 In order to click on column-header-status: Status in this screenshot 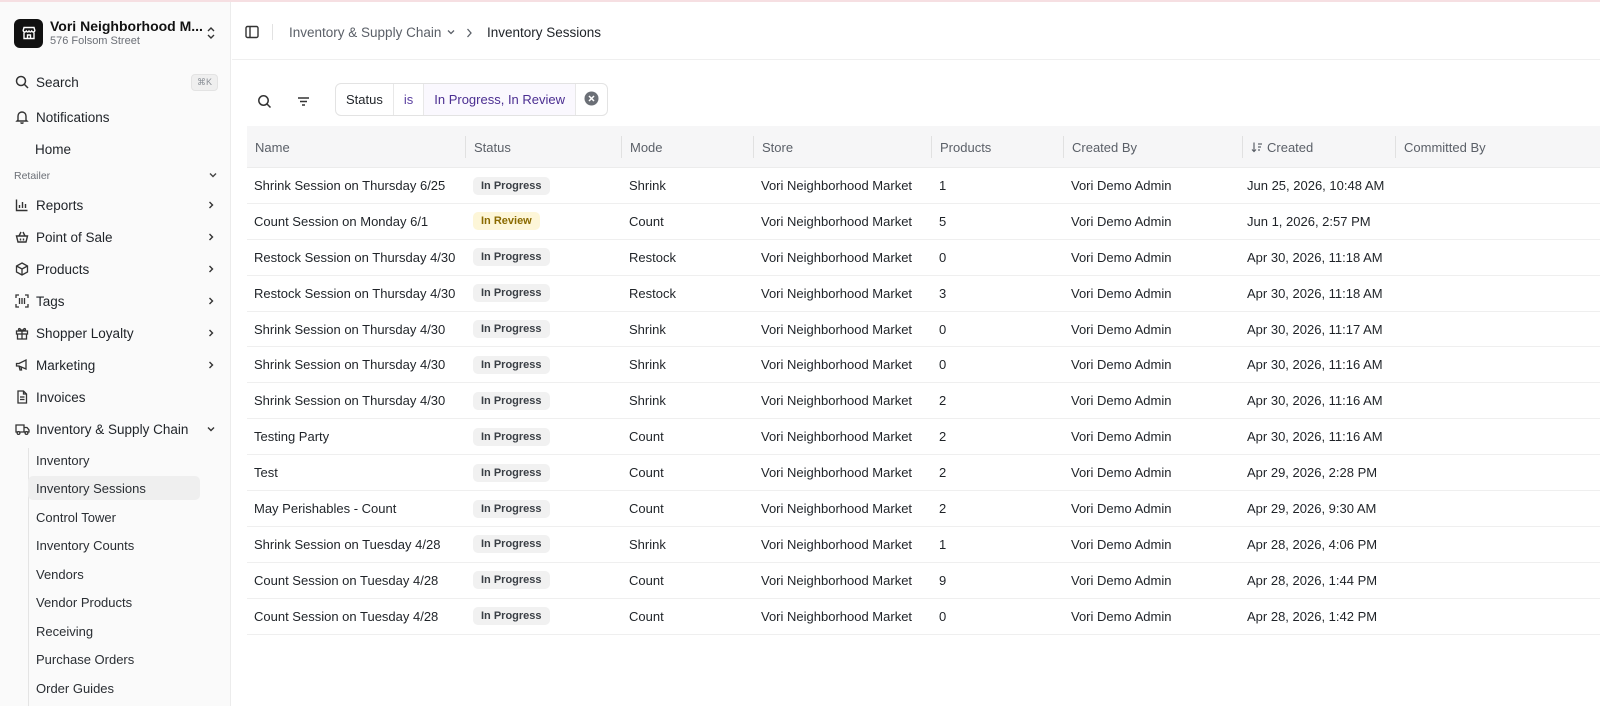, I will do `click(543, 147)`.